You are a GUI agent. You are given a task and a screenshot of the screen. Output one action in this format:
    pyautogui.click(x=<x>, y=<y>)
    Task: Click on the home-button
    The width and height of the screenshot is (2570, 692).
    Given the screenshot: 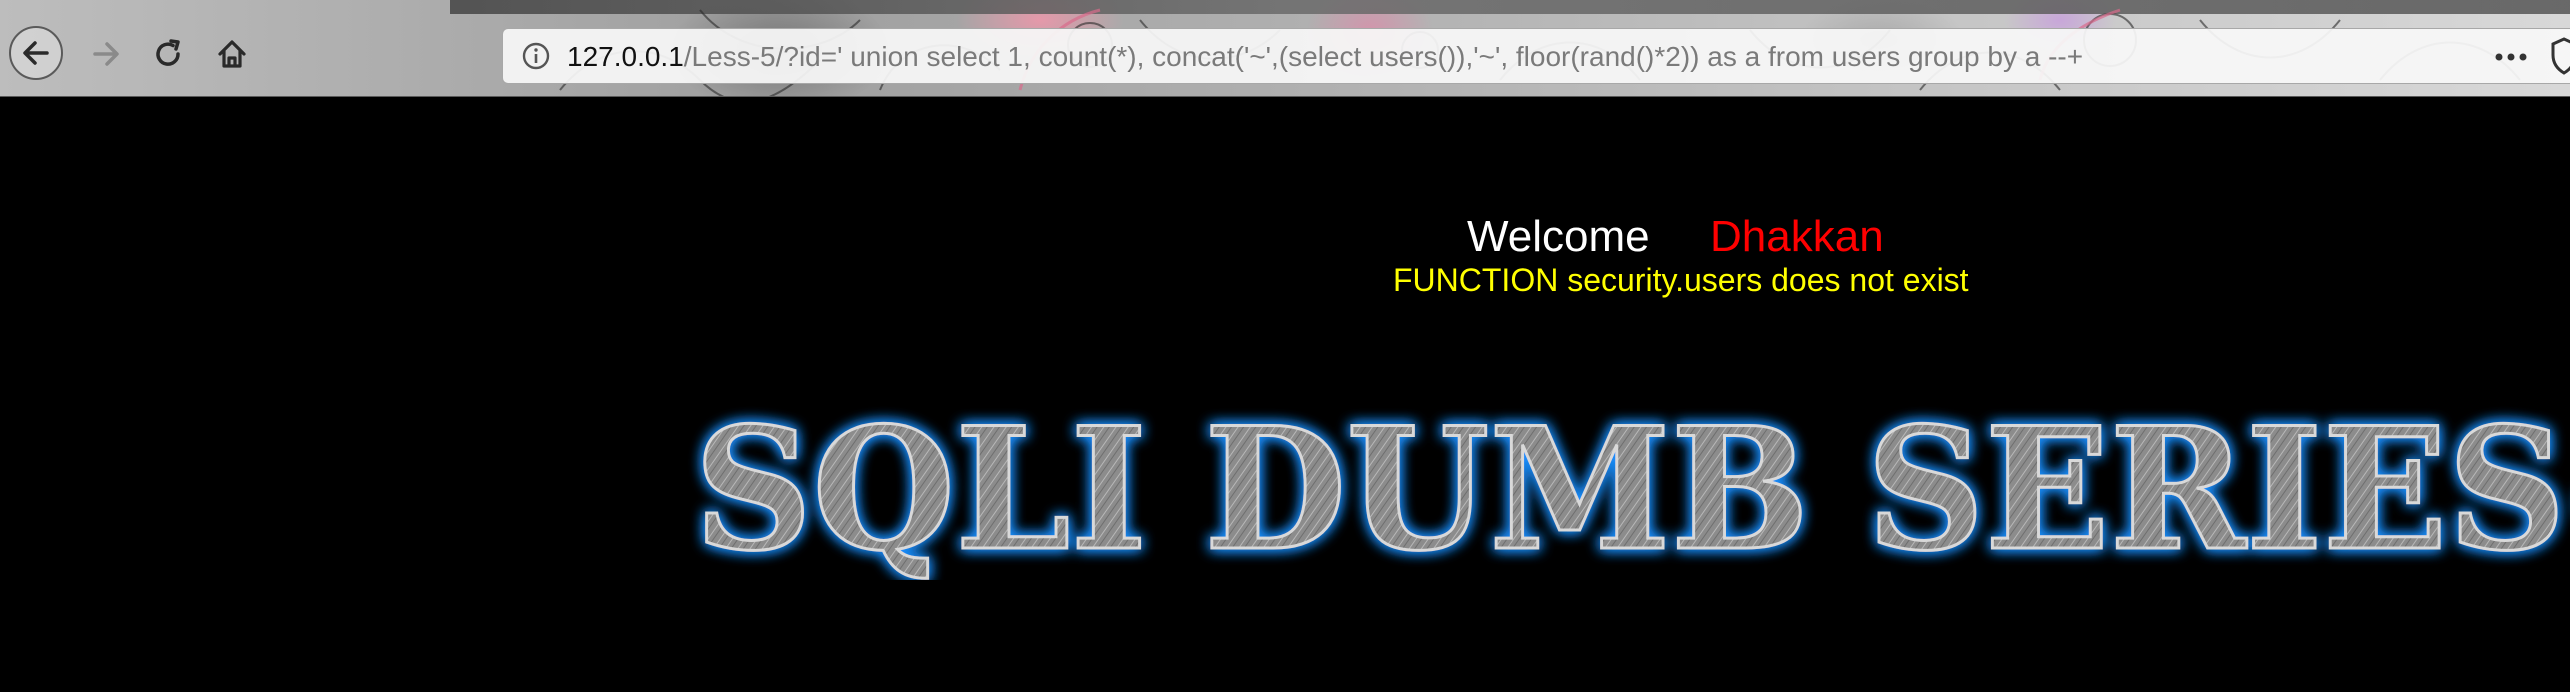 What is the action you would take?
    pyautogui.click(x=232, y=54)
    